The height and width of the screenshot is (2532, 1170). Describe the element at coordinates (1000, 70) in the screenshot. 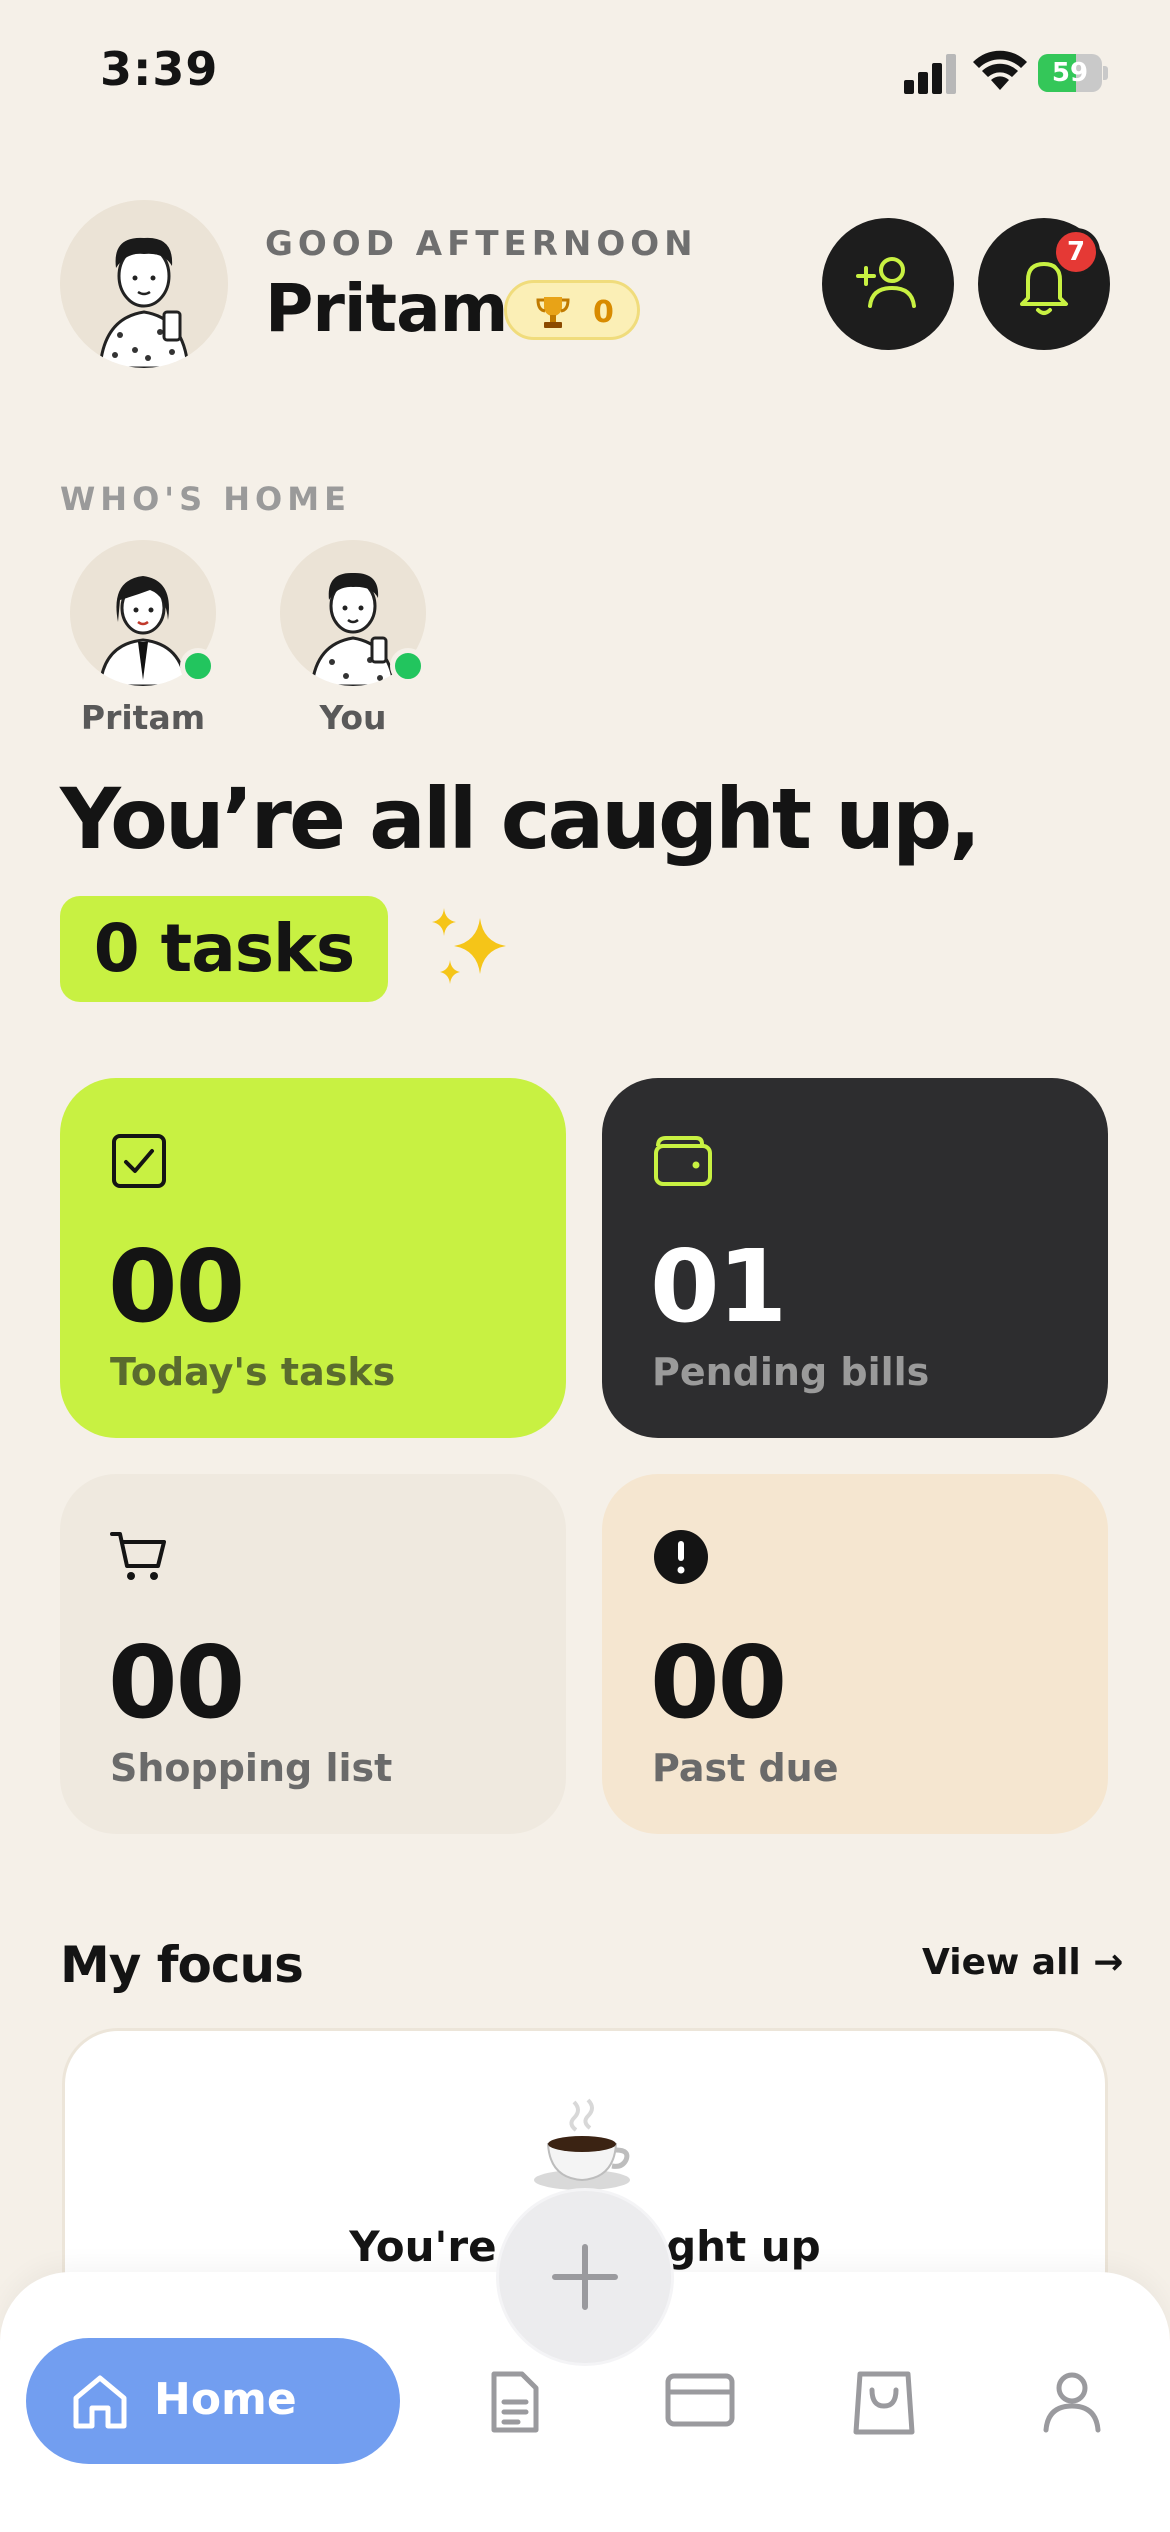

I see `wifi-icon` at that location.